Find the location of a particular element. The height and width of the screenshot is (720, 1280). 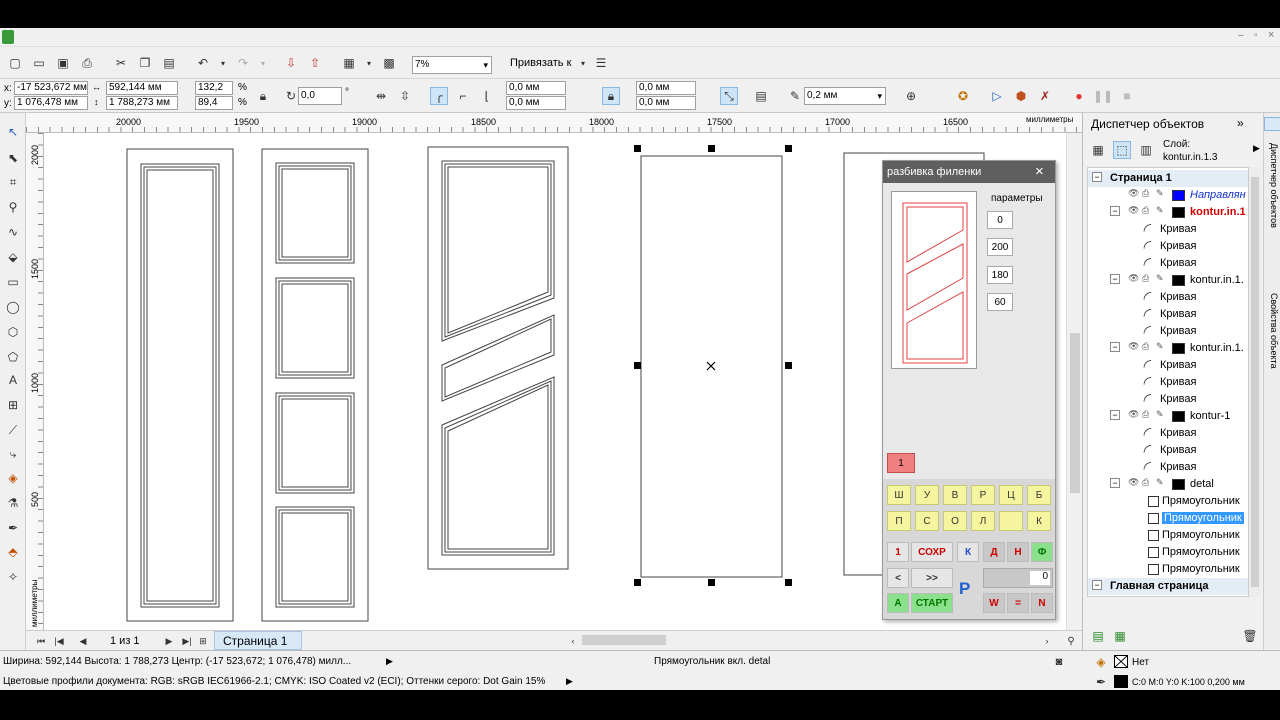

launcher-dropdown-icon: ▾ is located at coordinates (369, 63).